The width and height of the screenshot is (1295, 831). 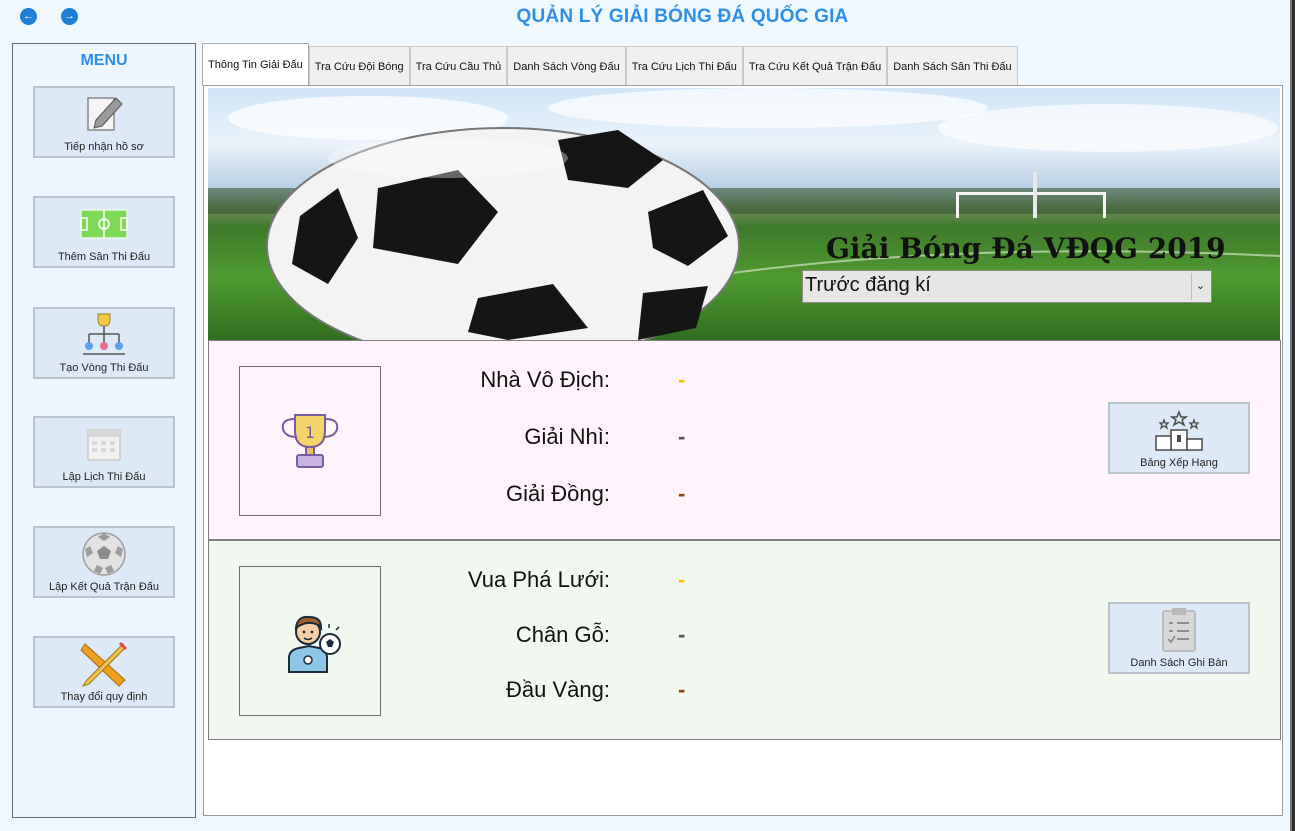 I want to click on third-place-value: -, so click(x=682, y=493).